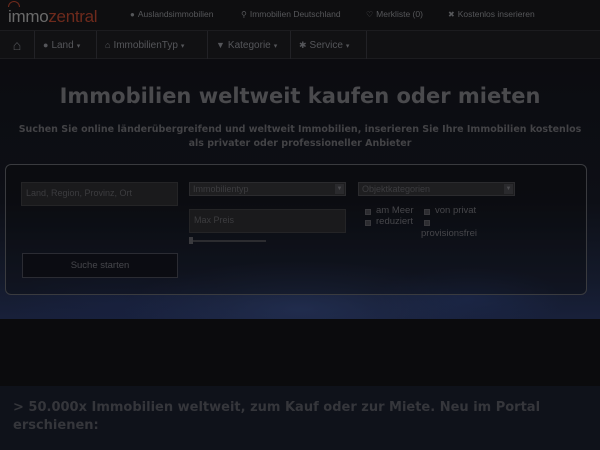  I want to click on nav-item-label: Service, so click(326, 45).